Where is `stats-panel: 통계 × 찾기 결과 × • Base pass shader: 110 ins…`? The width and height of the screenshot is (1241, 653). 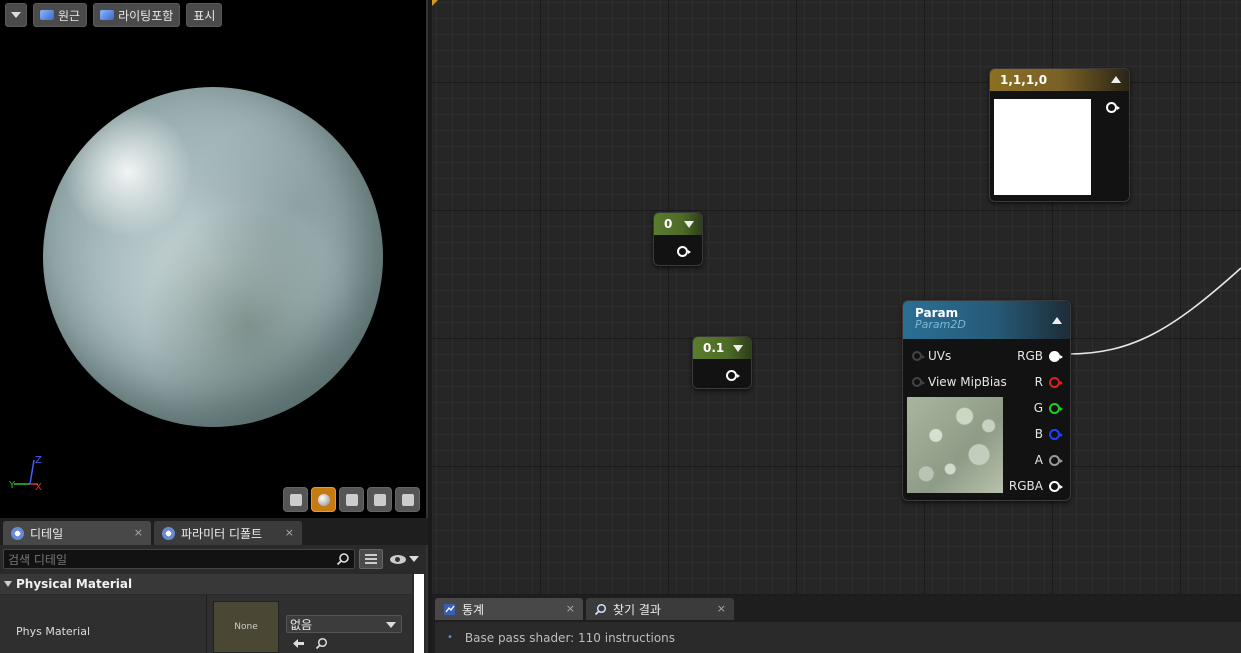 stats-panel: 통계 × 찾기 결과 × • Base pass shader: 110 ins… is located at coordinates (836, 624).